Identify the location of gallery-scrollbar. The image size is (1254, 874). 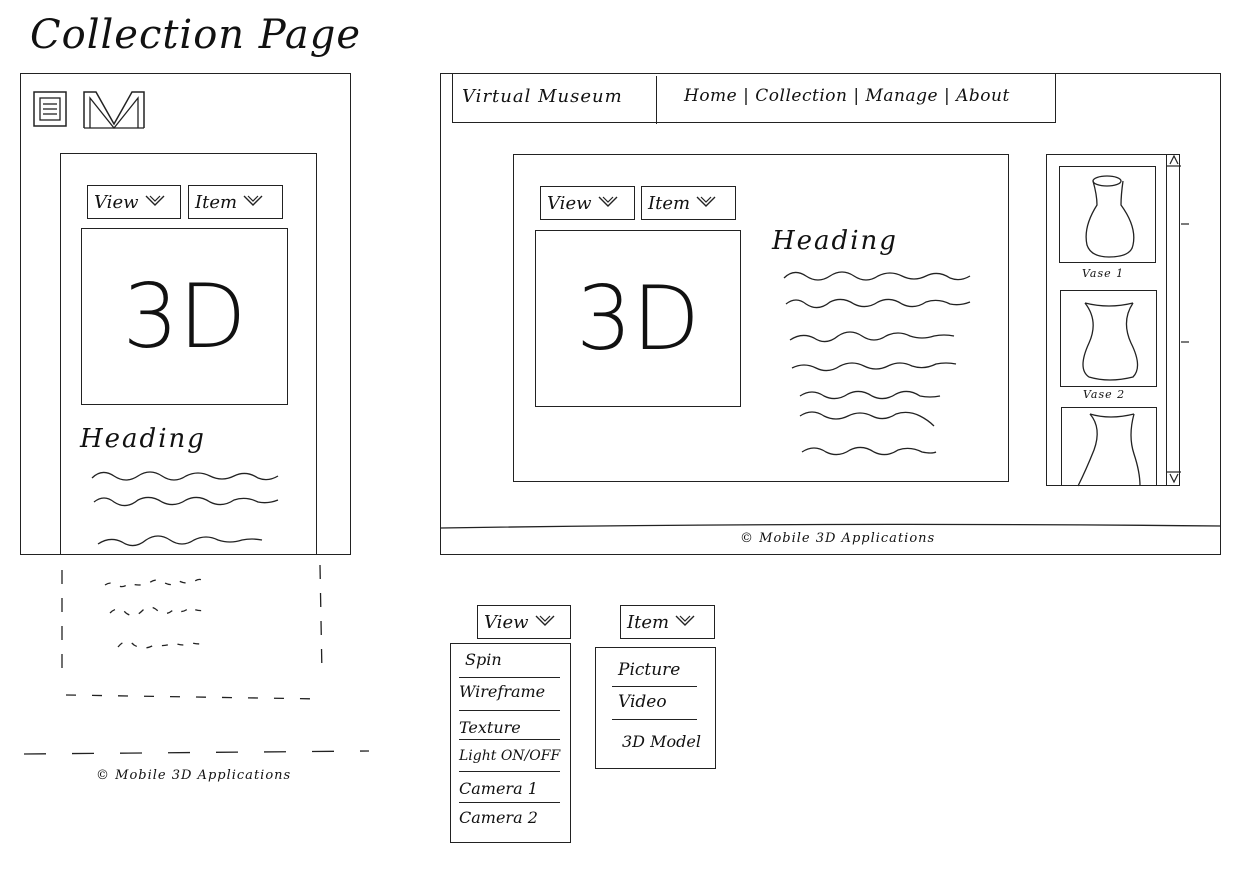
(1177, 320).